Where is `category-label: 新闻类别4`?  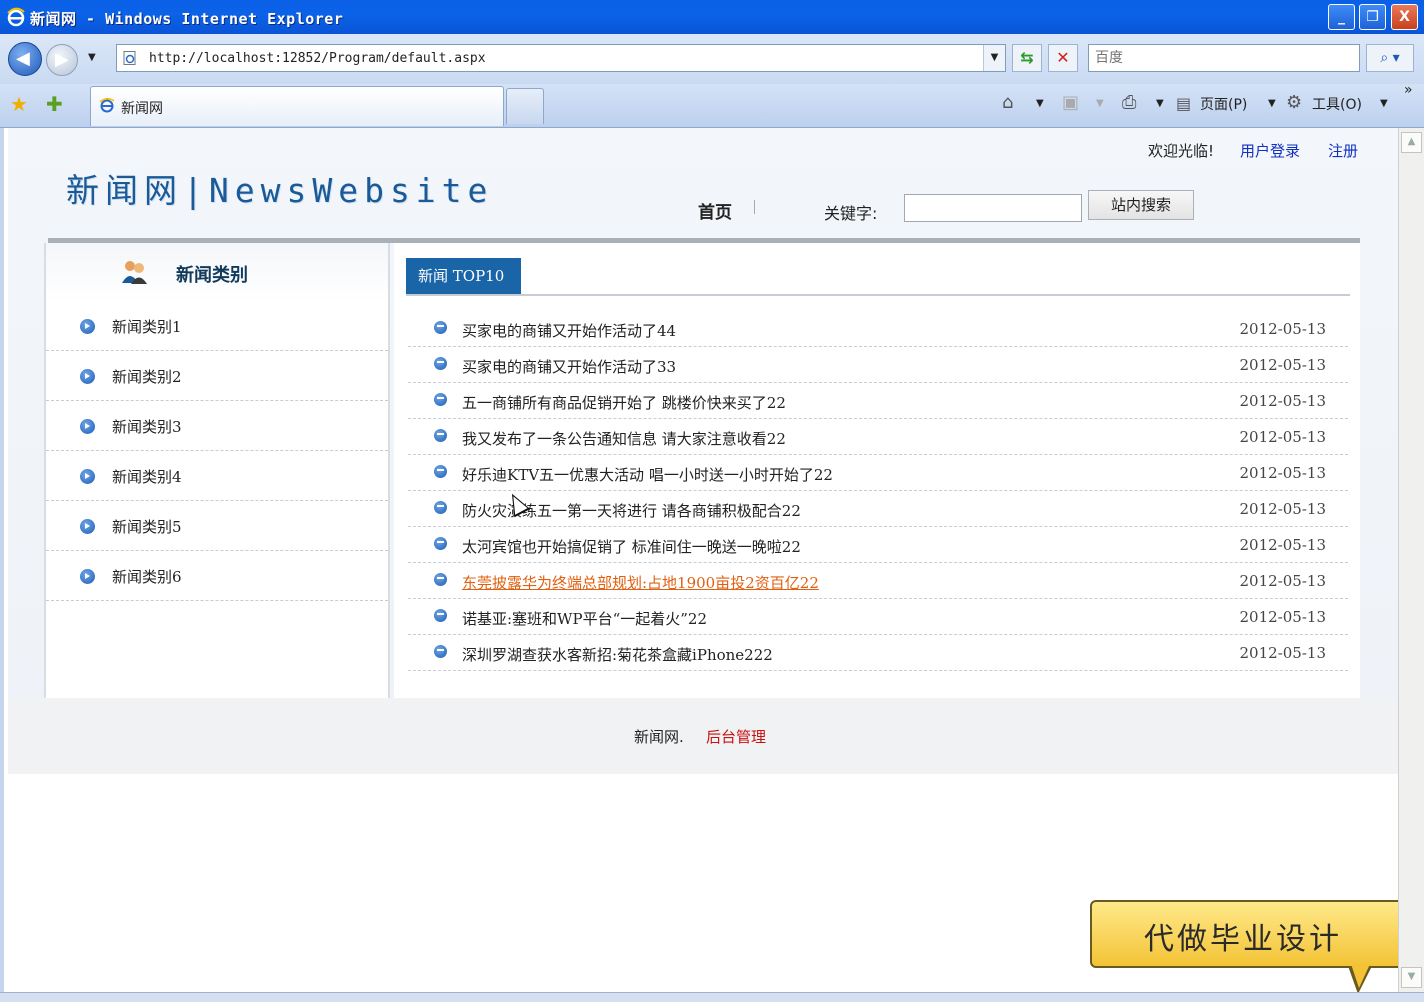 category-label: 新闻类别4 is located at coordinates (147, 476).